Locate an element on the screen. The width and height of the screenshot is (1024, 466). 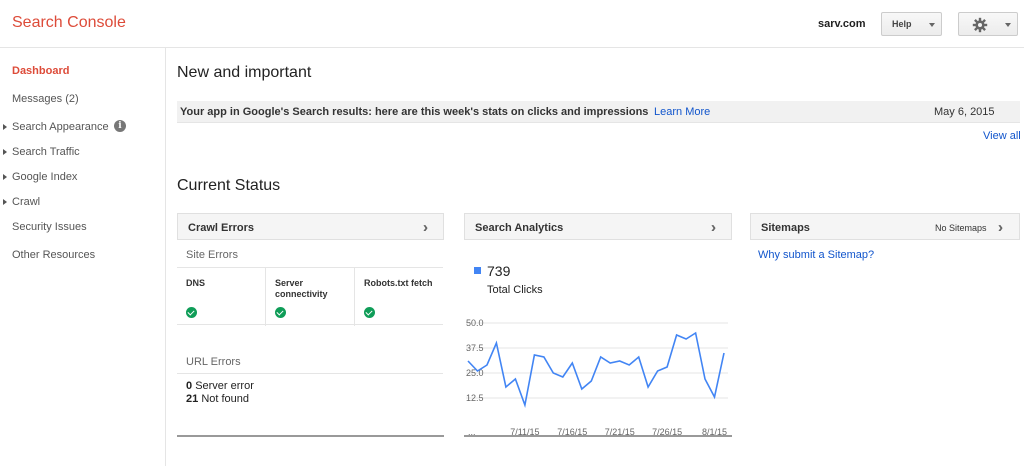
notice-date: May 6, 2015 is located at coordinates (964, 112).